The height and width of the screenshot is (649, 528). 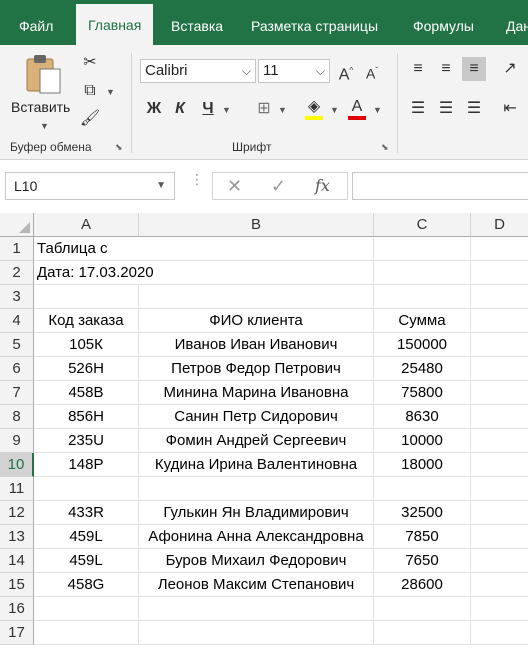 I want to click on cell-c4: Сумма, so click(x=422, y=321).